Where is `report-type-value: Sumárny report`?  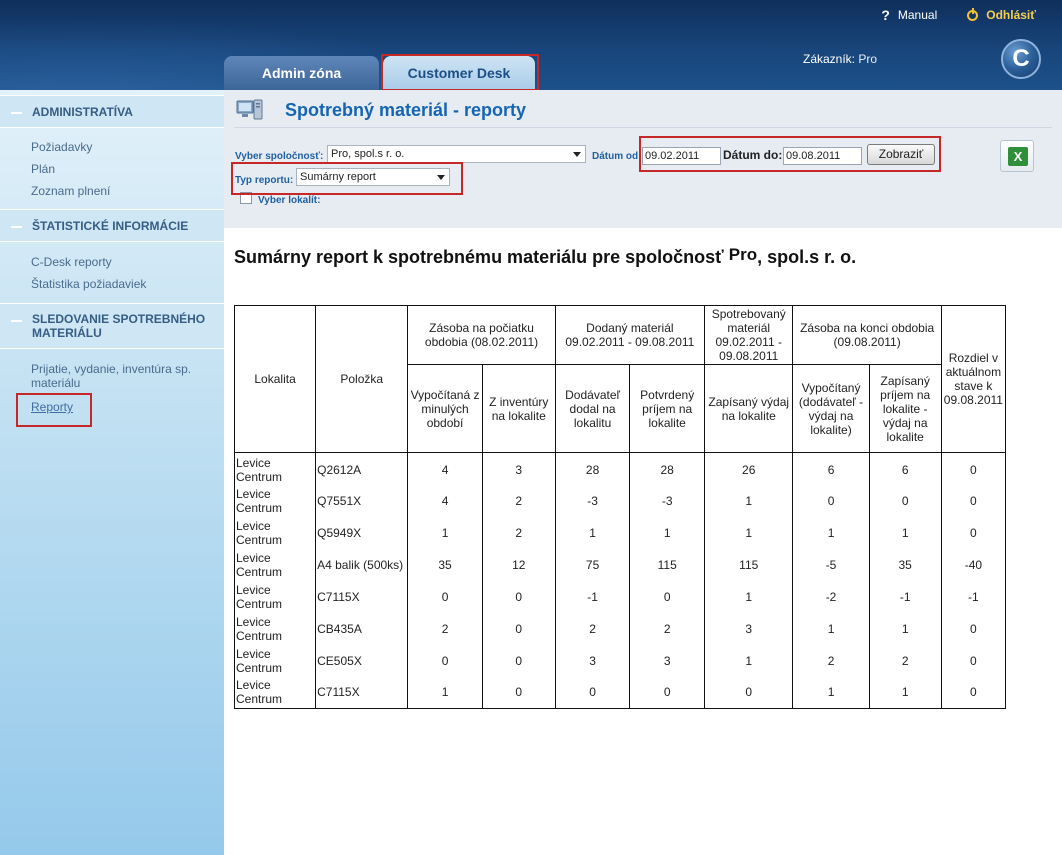
report-type-value: Sumárny report is located at coordinates (338, 177).